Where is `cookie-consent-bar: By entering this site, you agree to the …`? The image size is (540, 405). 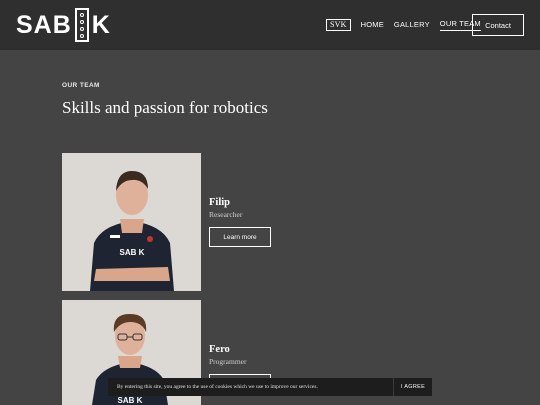
cookie-consent-bar: By entering this site, you agree to the … is located at coordinates (270, 387).